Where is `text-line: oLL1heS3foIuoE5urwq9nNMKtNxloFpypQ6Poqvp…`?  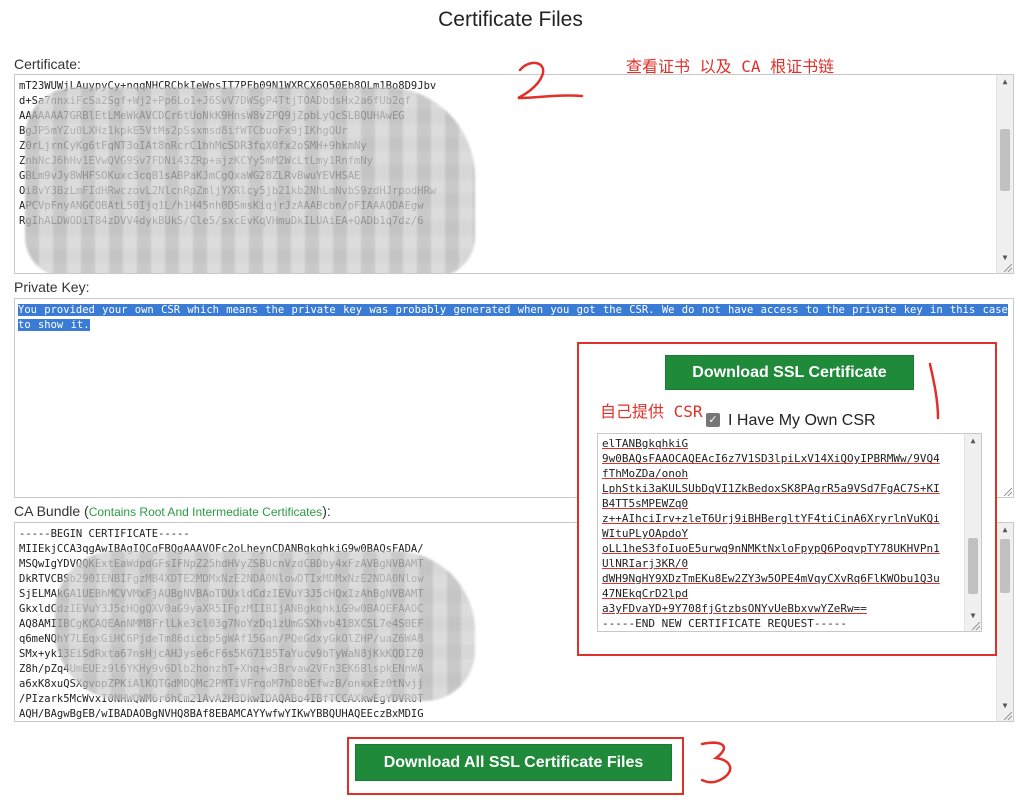
text-line: oLL1heS3foIuoE5urwq9nNMKtNxloFpypQ6Poqvp… is located at coordinates (771, 548).